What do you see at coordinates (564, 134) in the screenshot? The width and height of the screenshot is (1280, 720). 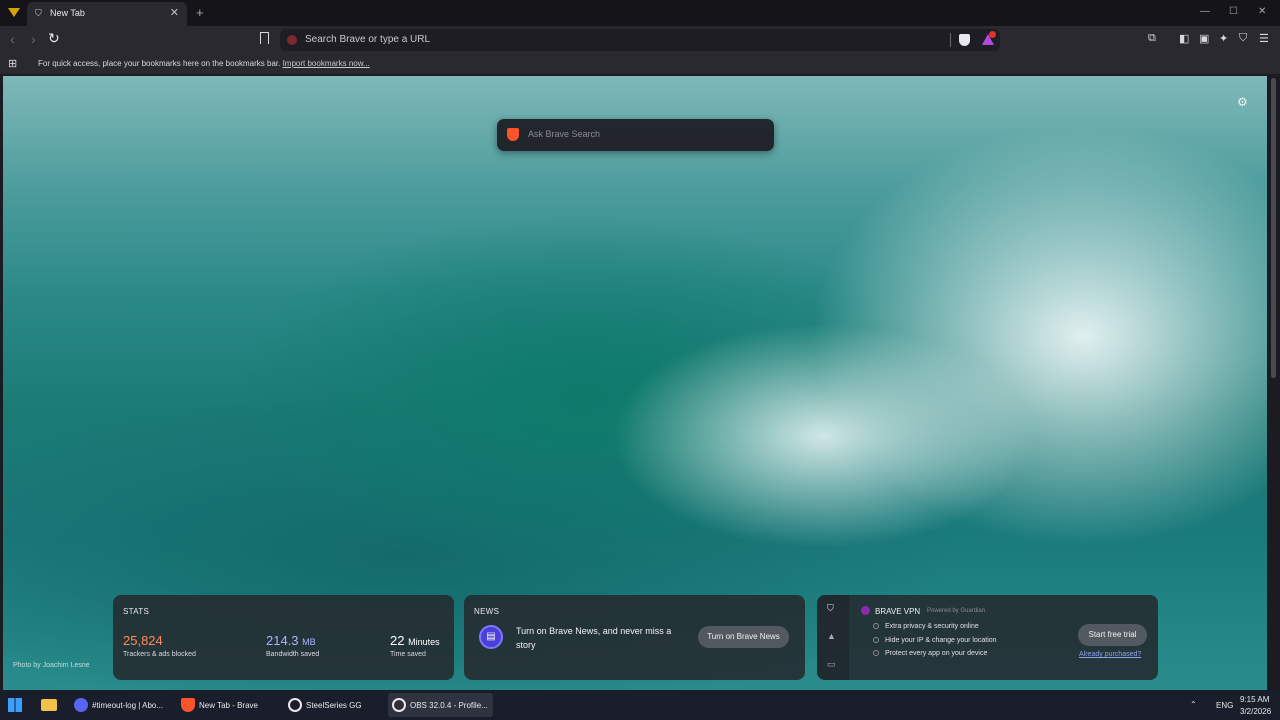 I see `search-input: Ask Brave Search` at bounding box center [564, 134].